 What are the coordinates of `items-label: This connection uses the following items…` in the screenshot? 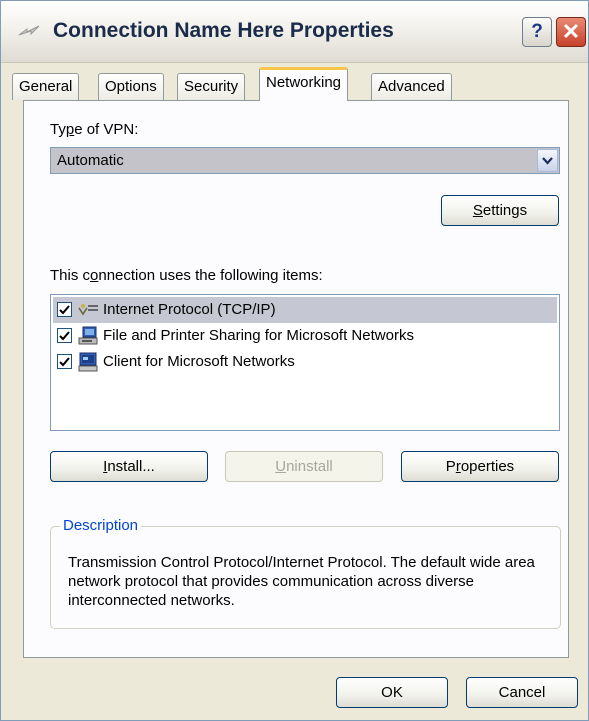 It's located at (186, 275).